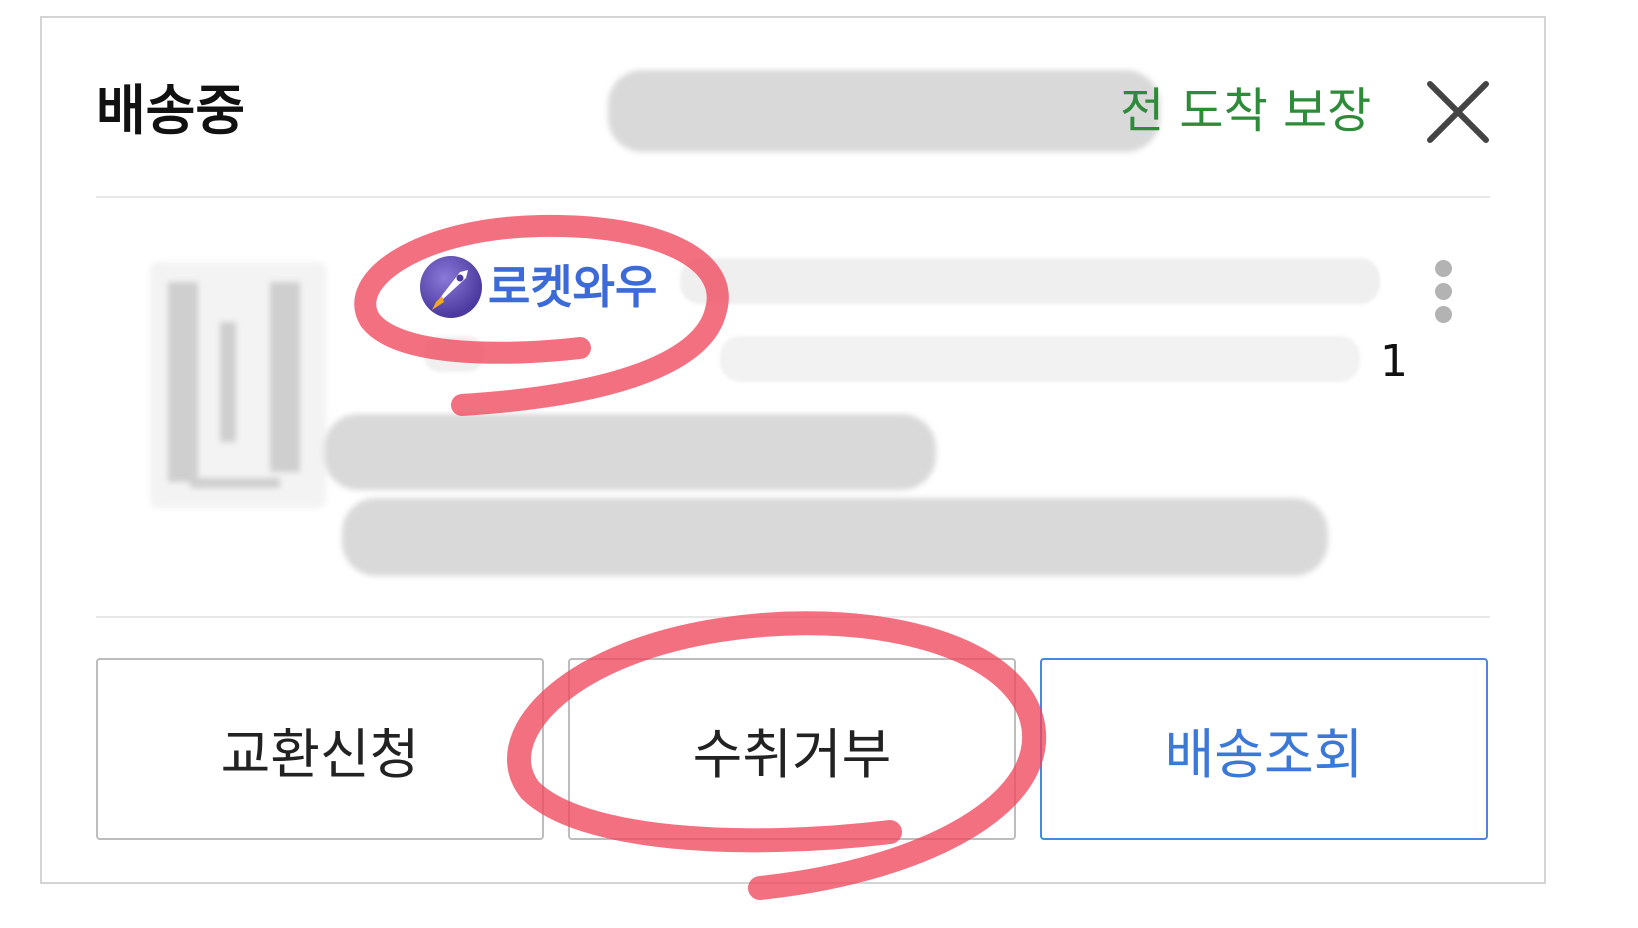 The image size is (1638, 928). I want to click on redacted-delivery-date, so click(884, 111).